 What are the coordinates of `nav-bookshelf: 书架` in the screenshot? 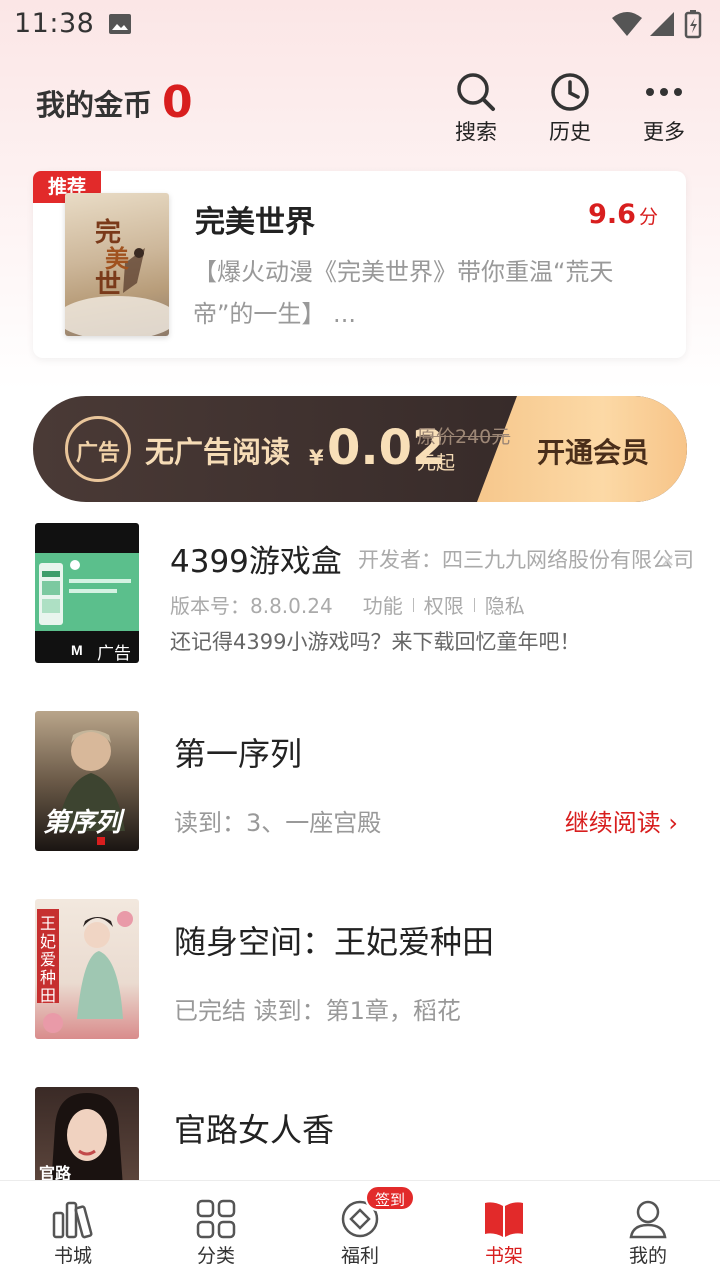 It's located at (504, 1230).